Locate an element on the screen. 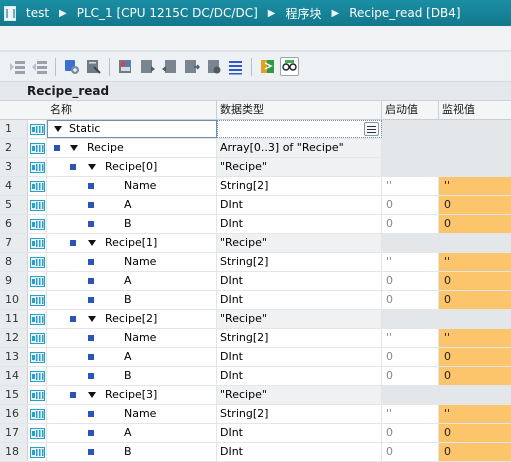 This screenshot has width=511, height=462. table-row: 4 Name String[2] '' '' is located at coordinates (255, 186).